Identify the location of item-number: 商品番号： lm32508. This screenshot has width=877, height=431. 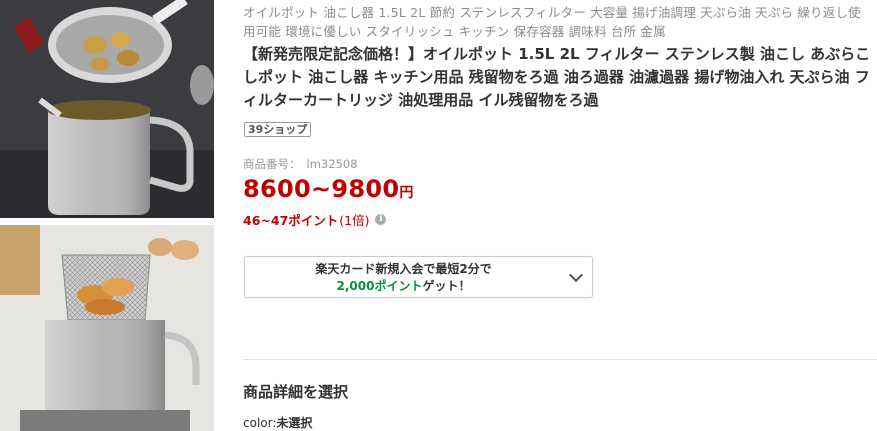
(303, 164).